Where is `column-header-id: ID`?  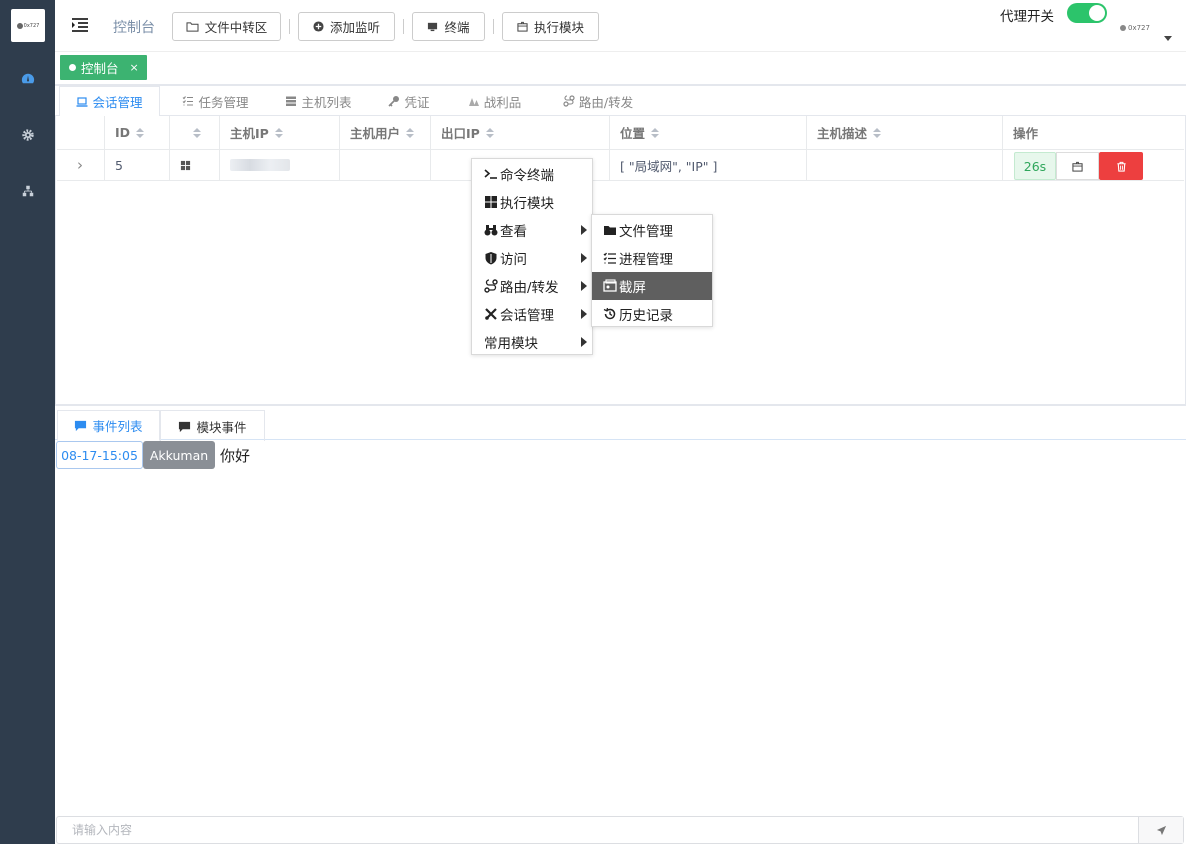
column-header-id: ID is located at coordinates (137, 132).